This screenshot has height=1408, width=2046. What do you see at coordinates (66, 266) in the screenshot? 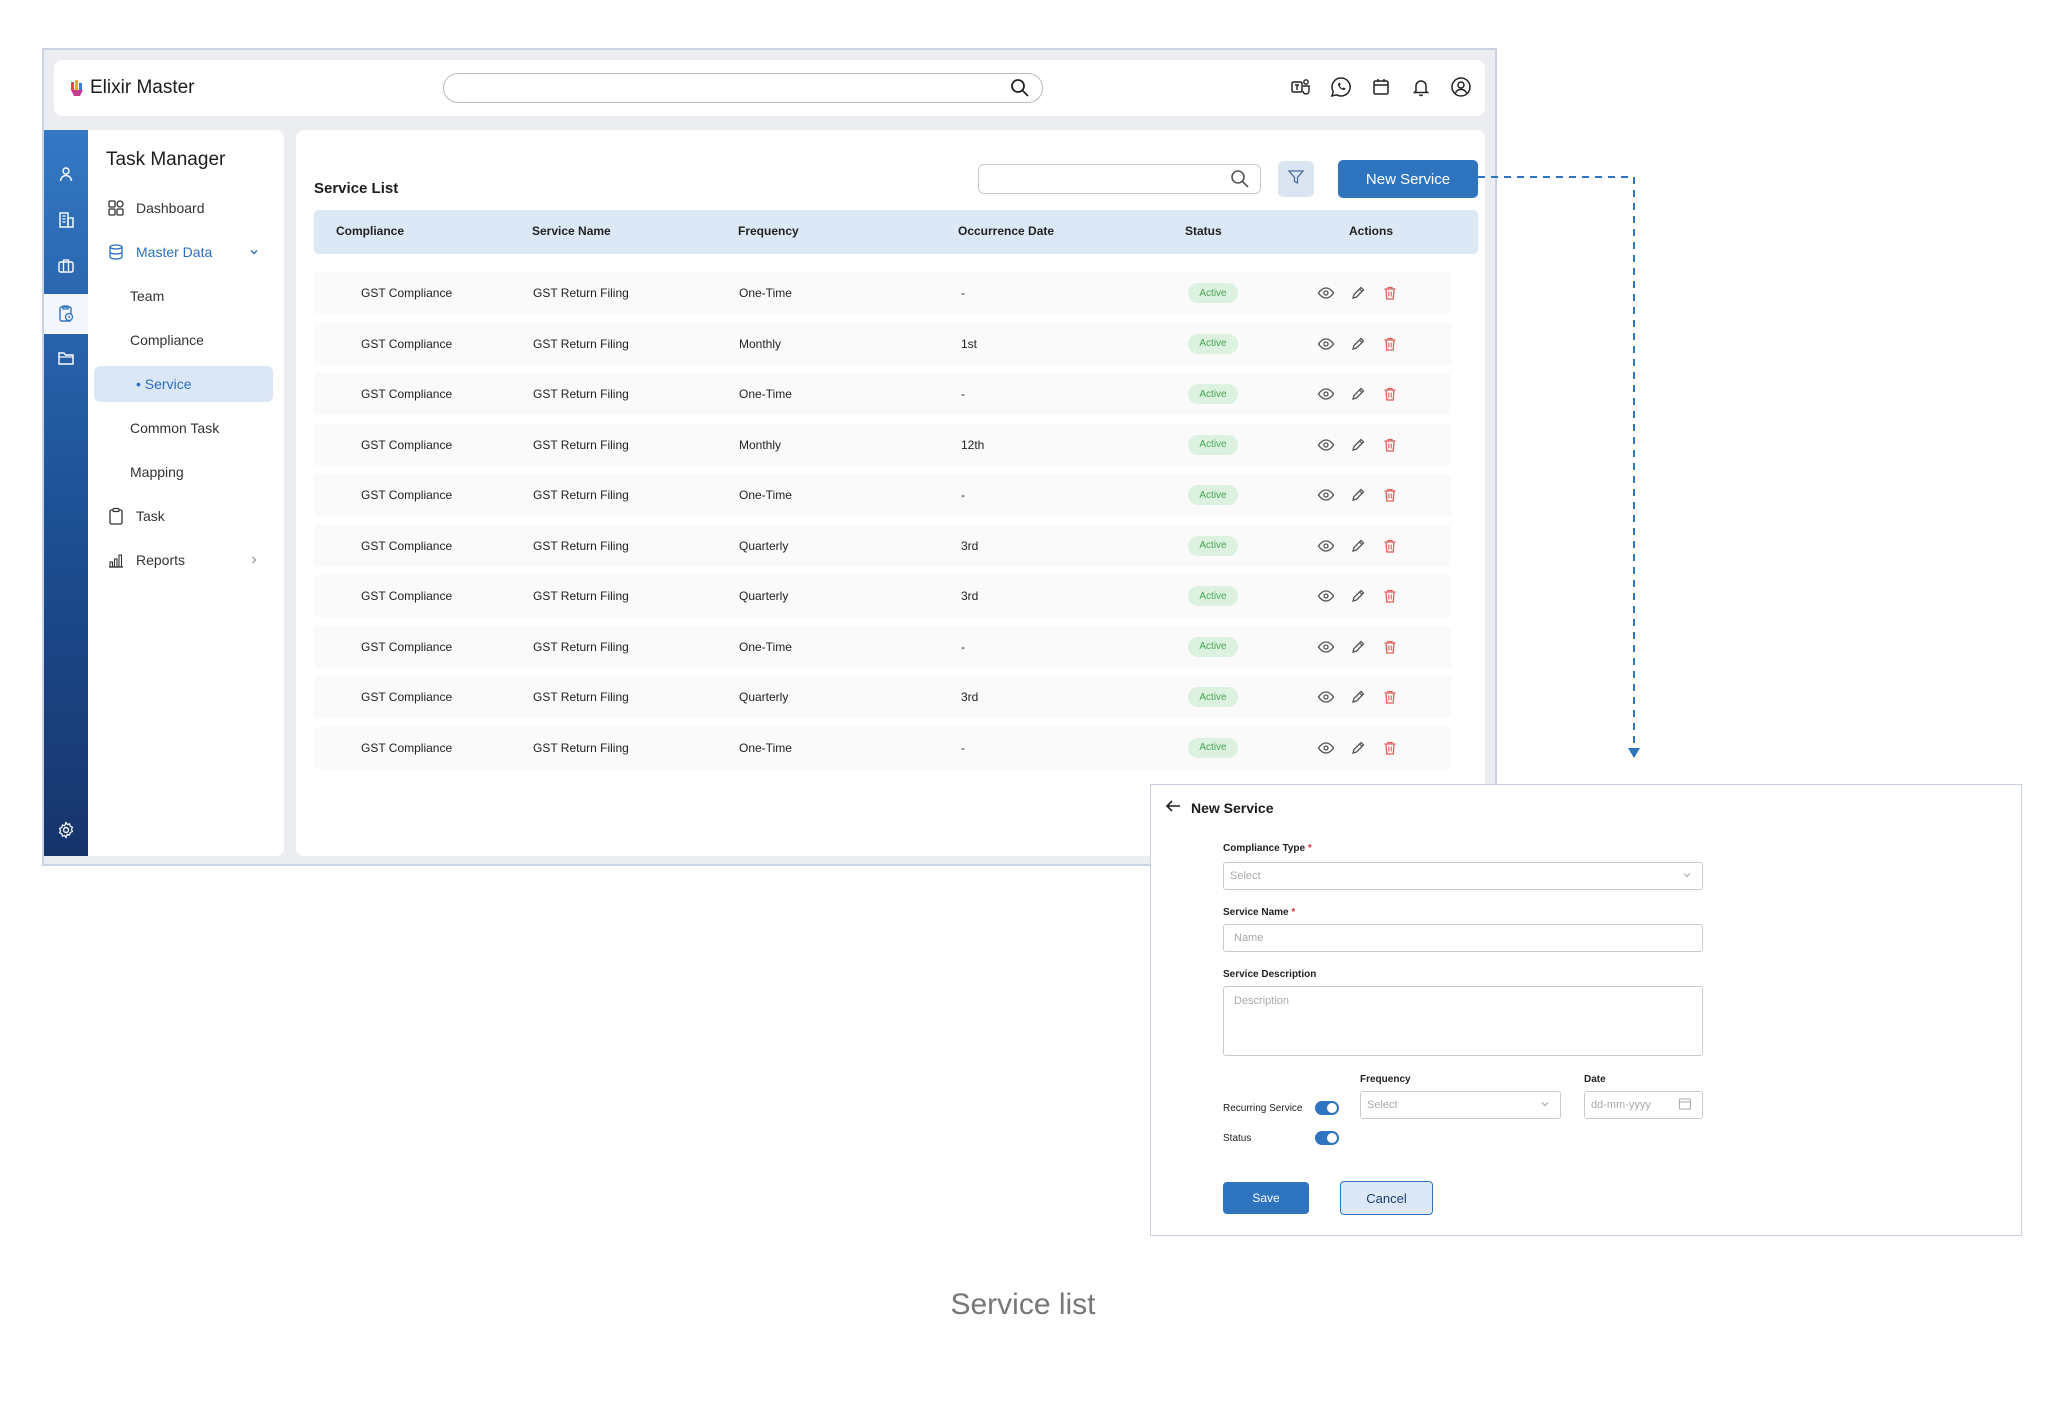
I see `briefcase-icon` at bounding box center [66, 266].